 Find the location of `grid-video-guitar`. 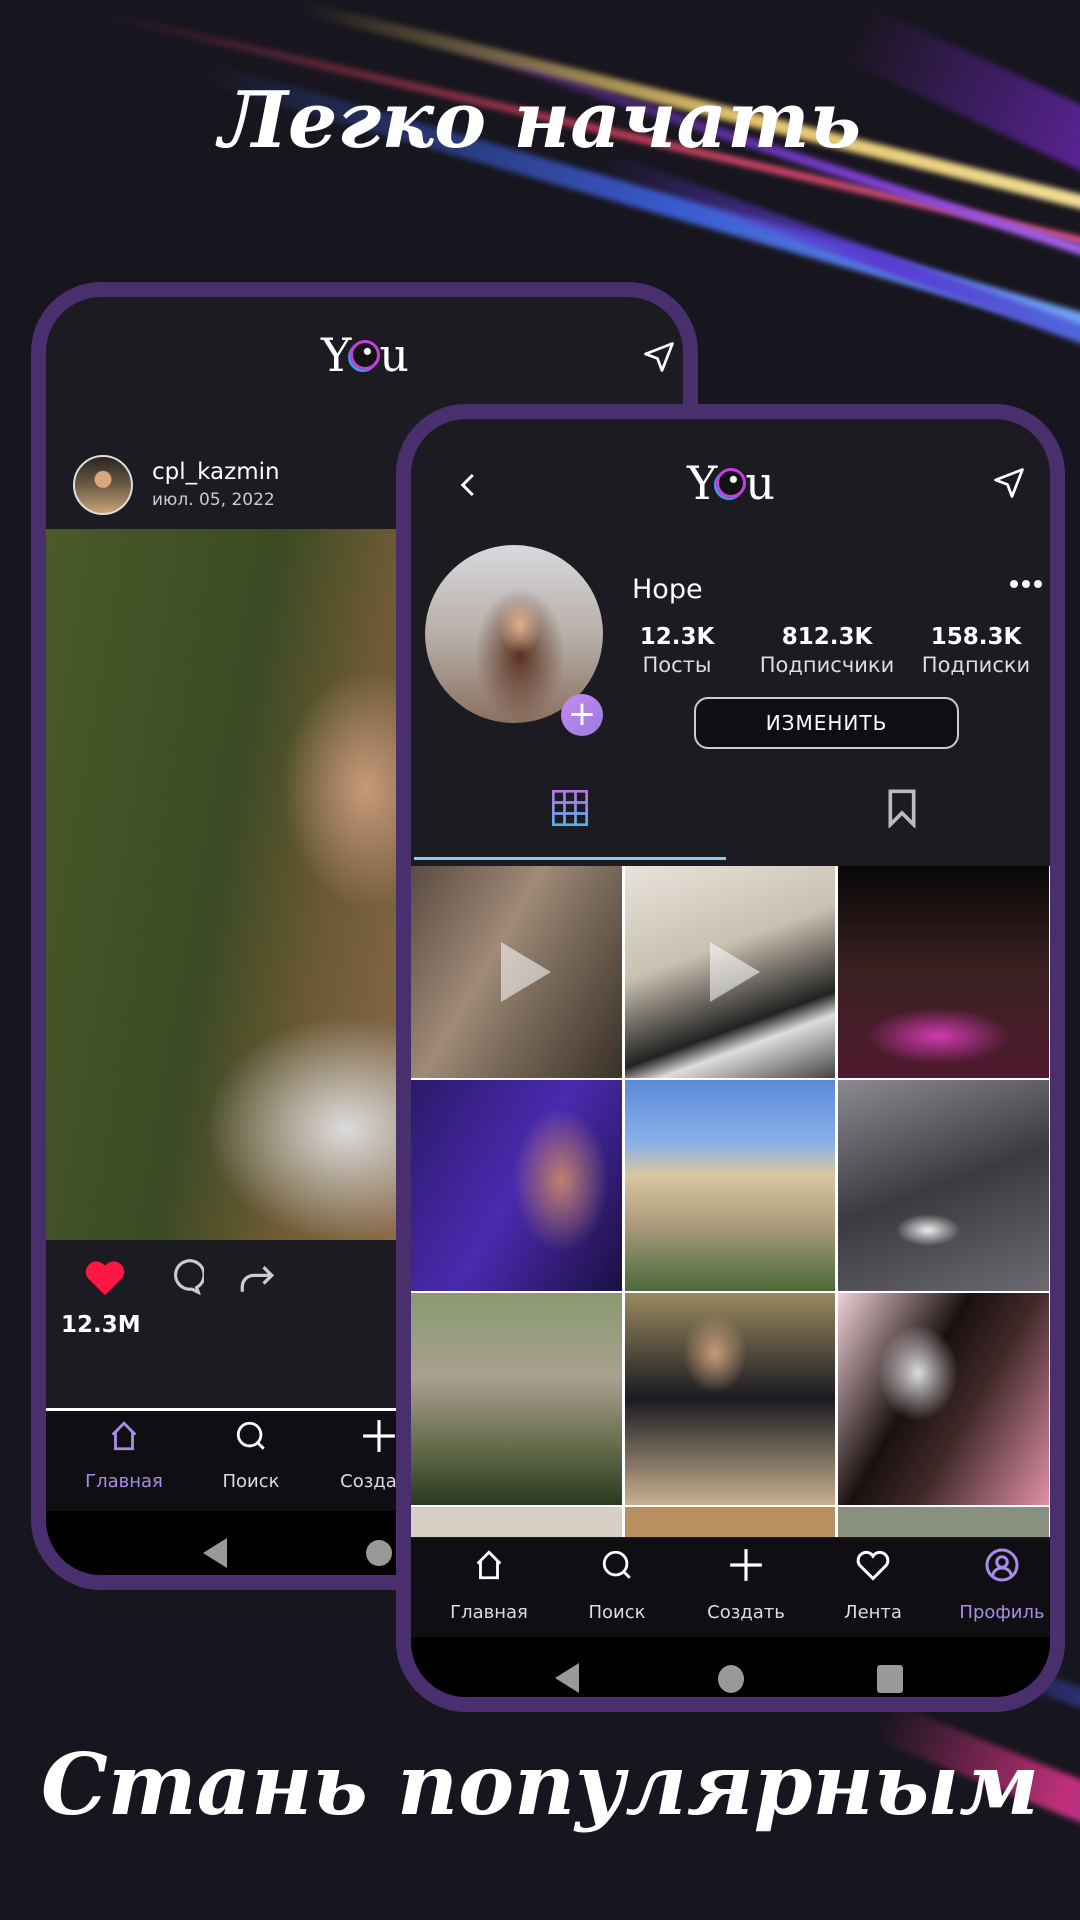

grid-video-guitar is located at coordinates (516, 972).